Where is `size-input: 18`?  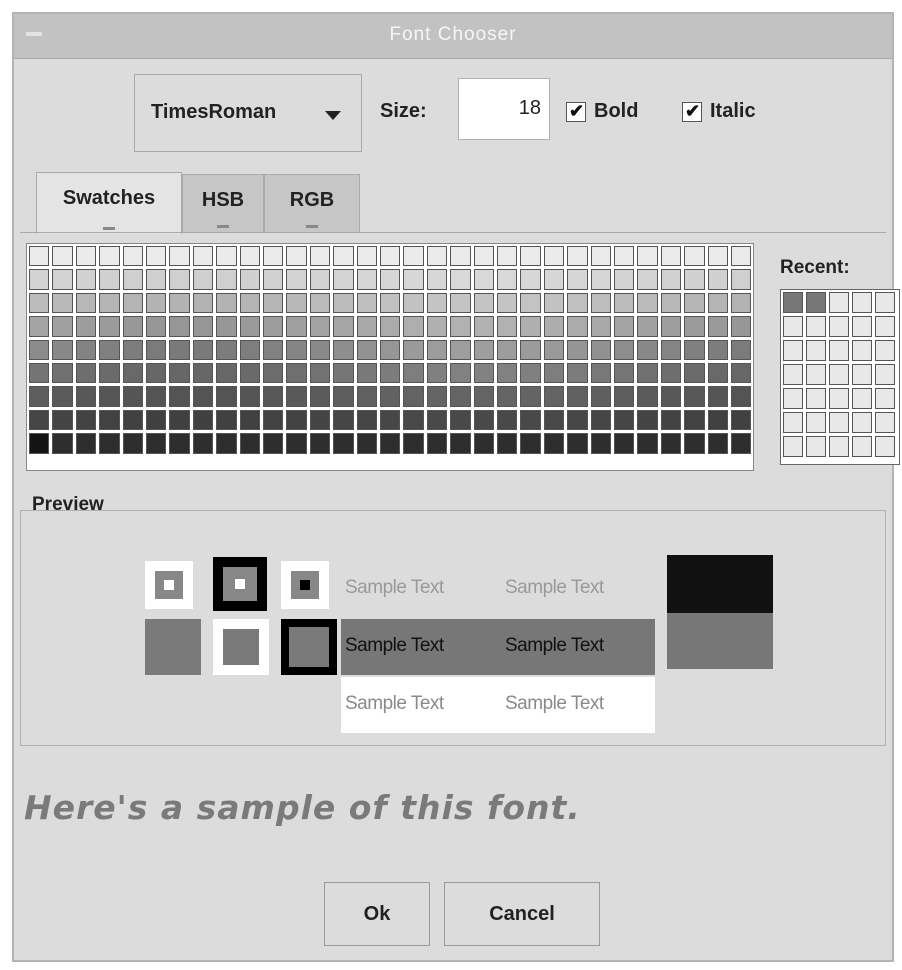
size-input: 18 is located at coordinates (504, 109).